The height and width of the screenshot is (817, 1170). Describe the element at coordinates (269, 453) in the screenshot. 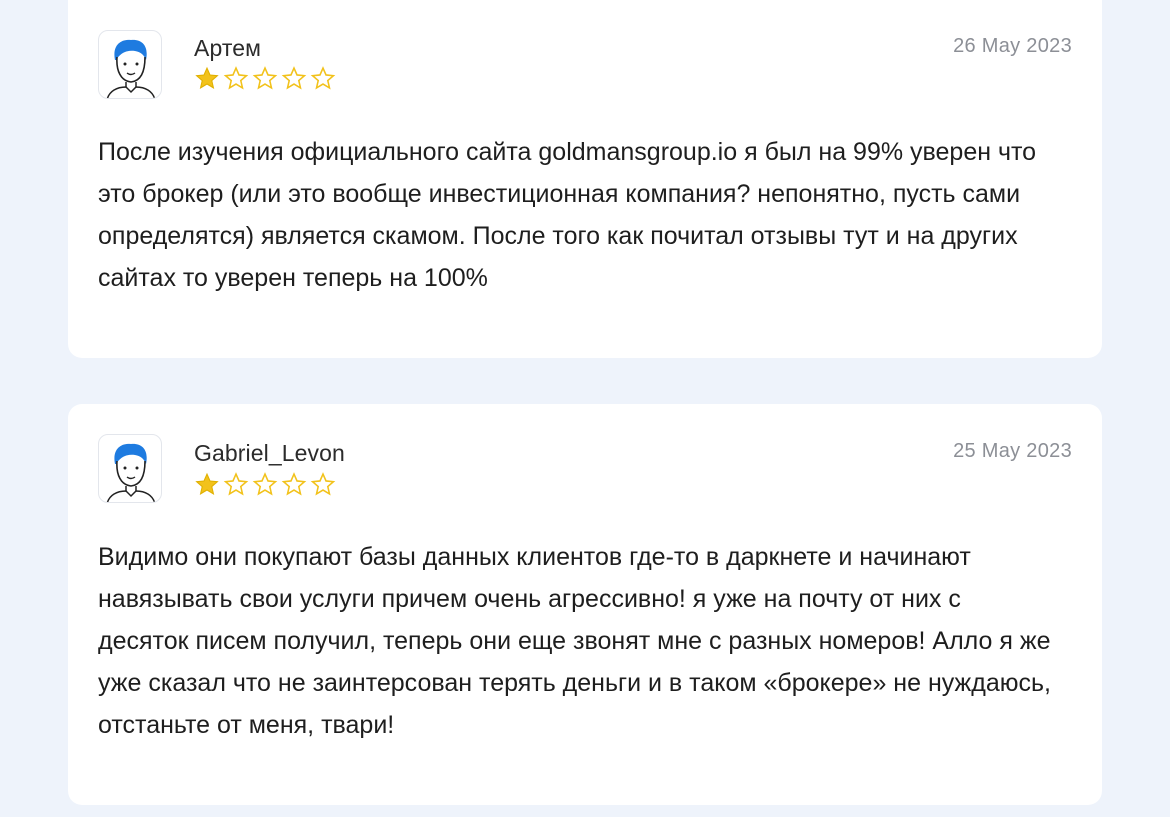

I see `review-author: Gabriel_Levon` at that location.